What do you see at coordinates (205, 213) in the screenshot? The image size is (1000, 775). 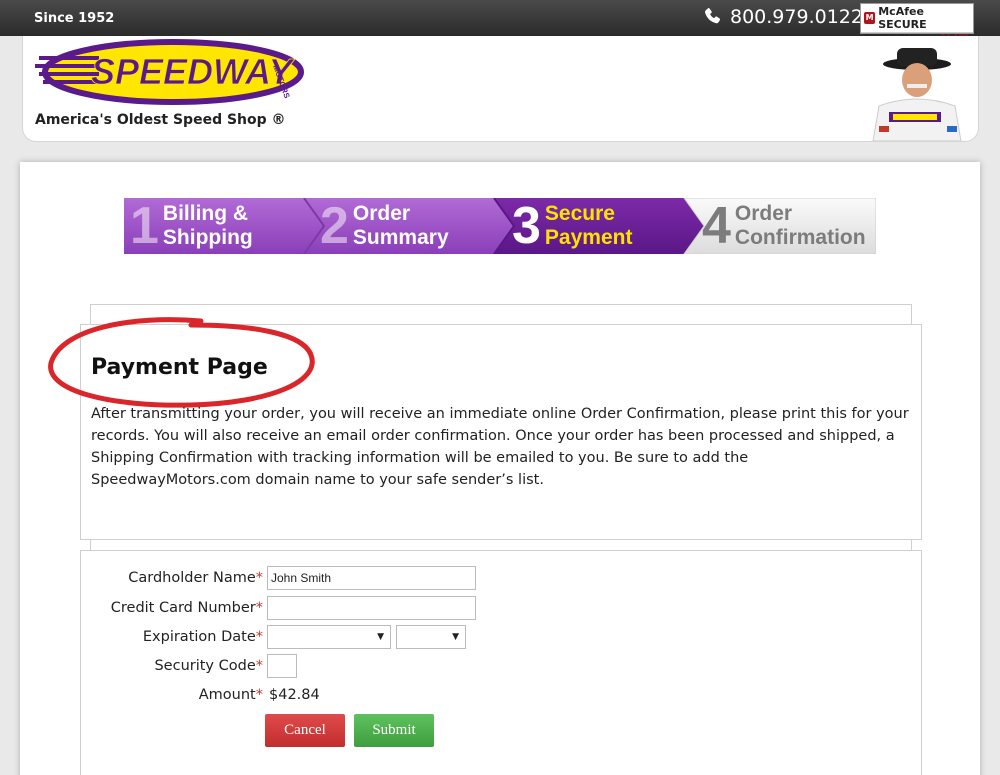 I see `step-label-line1: Billing &` at bounding box center [205, 213].